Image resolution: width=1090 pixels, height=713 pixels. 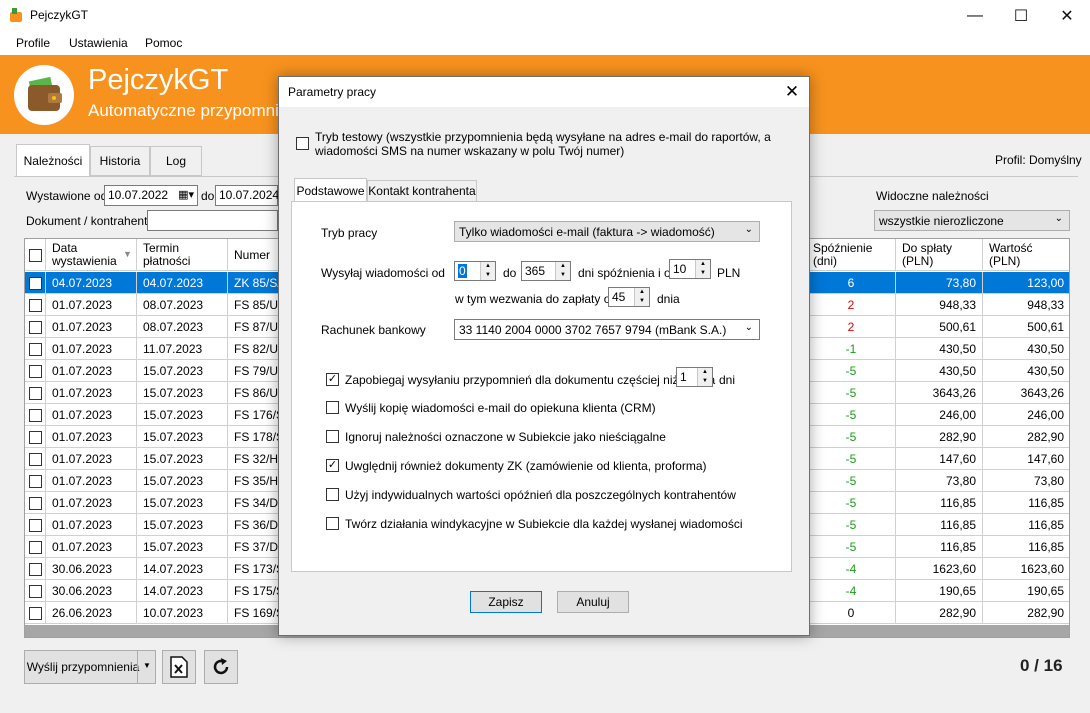 I want to click on visible-receivables-select: wszystkie nierozliczone ⌄, so click(x=972, y=220).